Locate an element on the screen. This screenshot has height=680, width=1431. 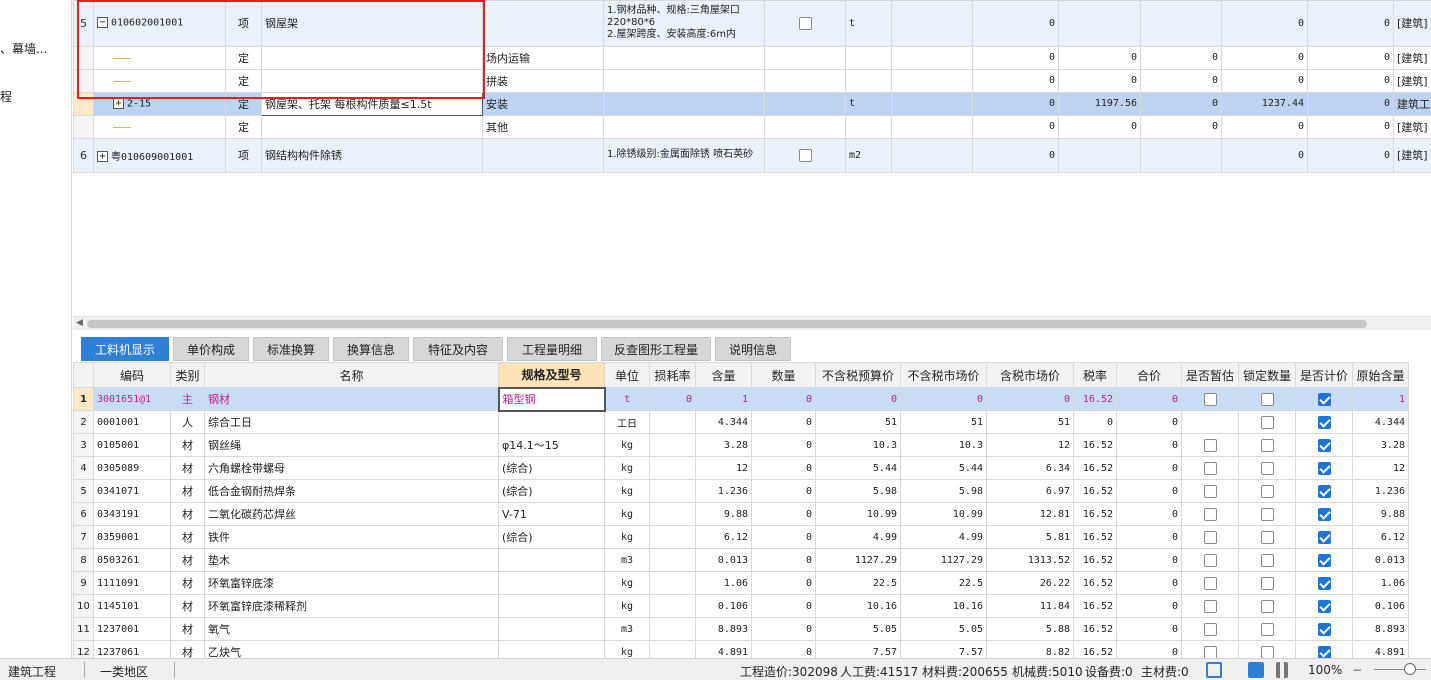
header-market-price: 不含税市场价 is located at coordinates (943, 375).